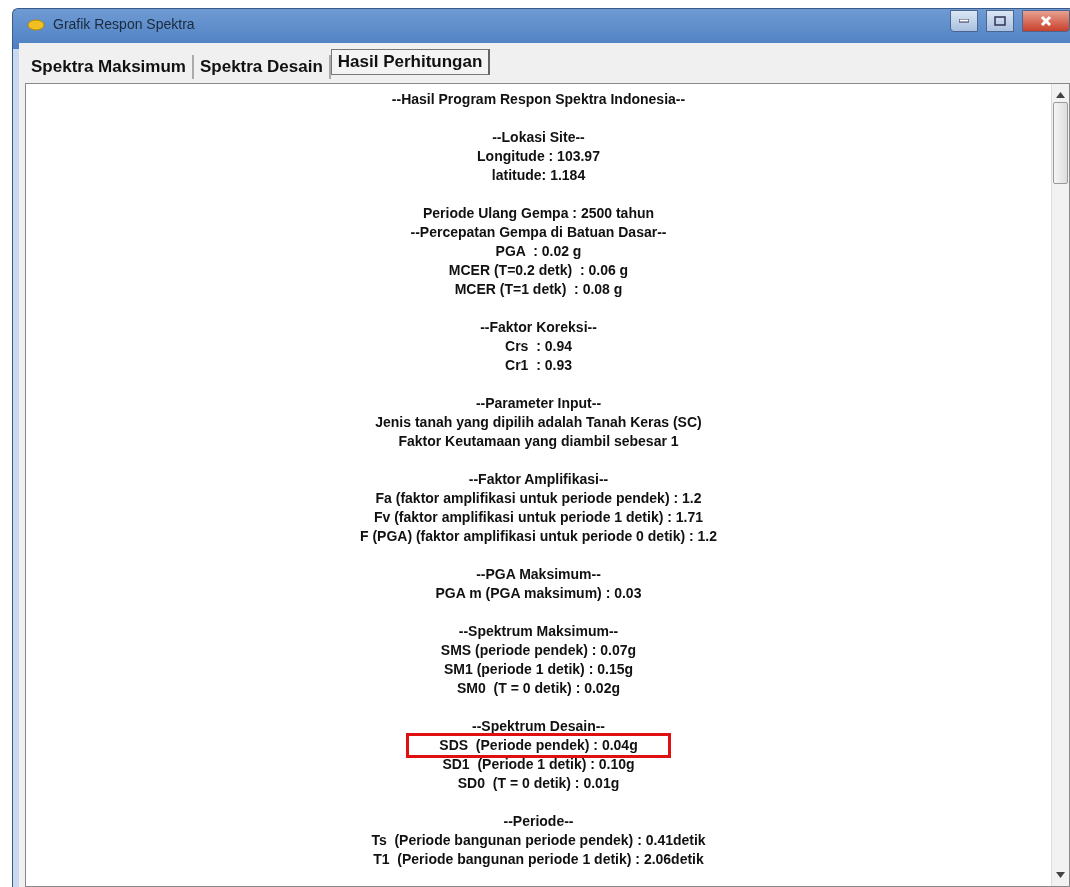 The width and height of the screenshot is (1070, 887). Describe the element at coordinates (538, 745) in the screenshot. I see `highlighted-result-line: SDS (Periode pendek) : 0.04g` at that location.